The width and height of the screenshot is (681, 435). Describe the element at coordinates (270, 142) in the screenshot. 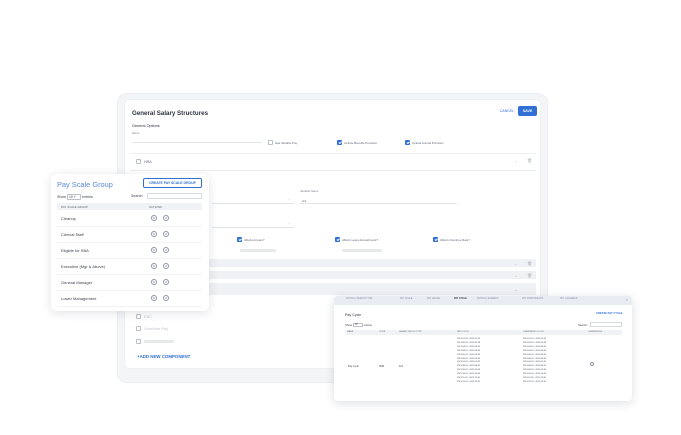

I see `has-variable-pay-checkbox` at that location.